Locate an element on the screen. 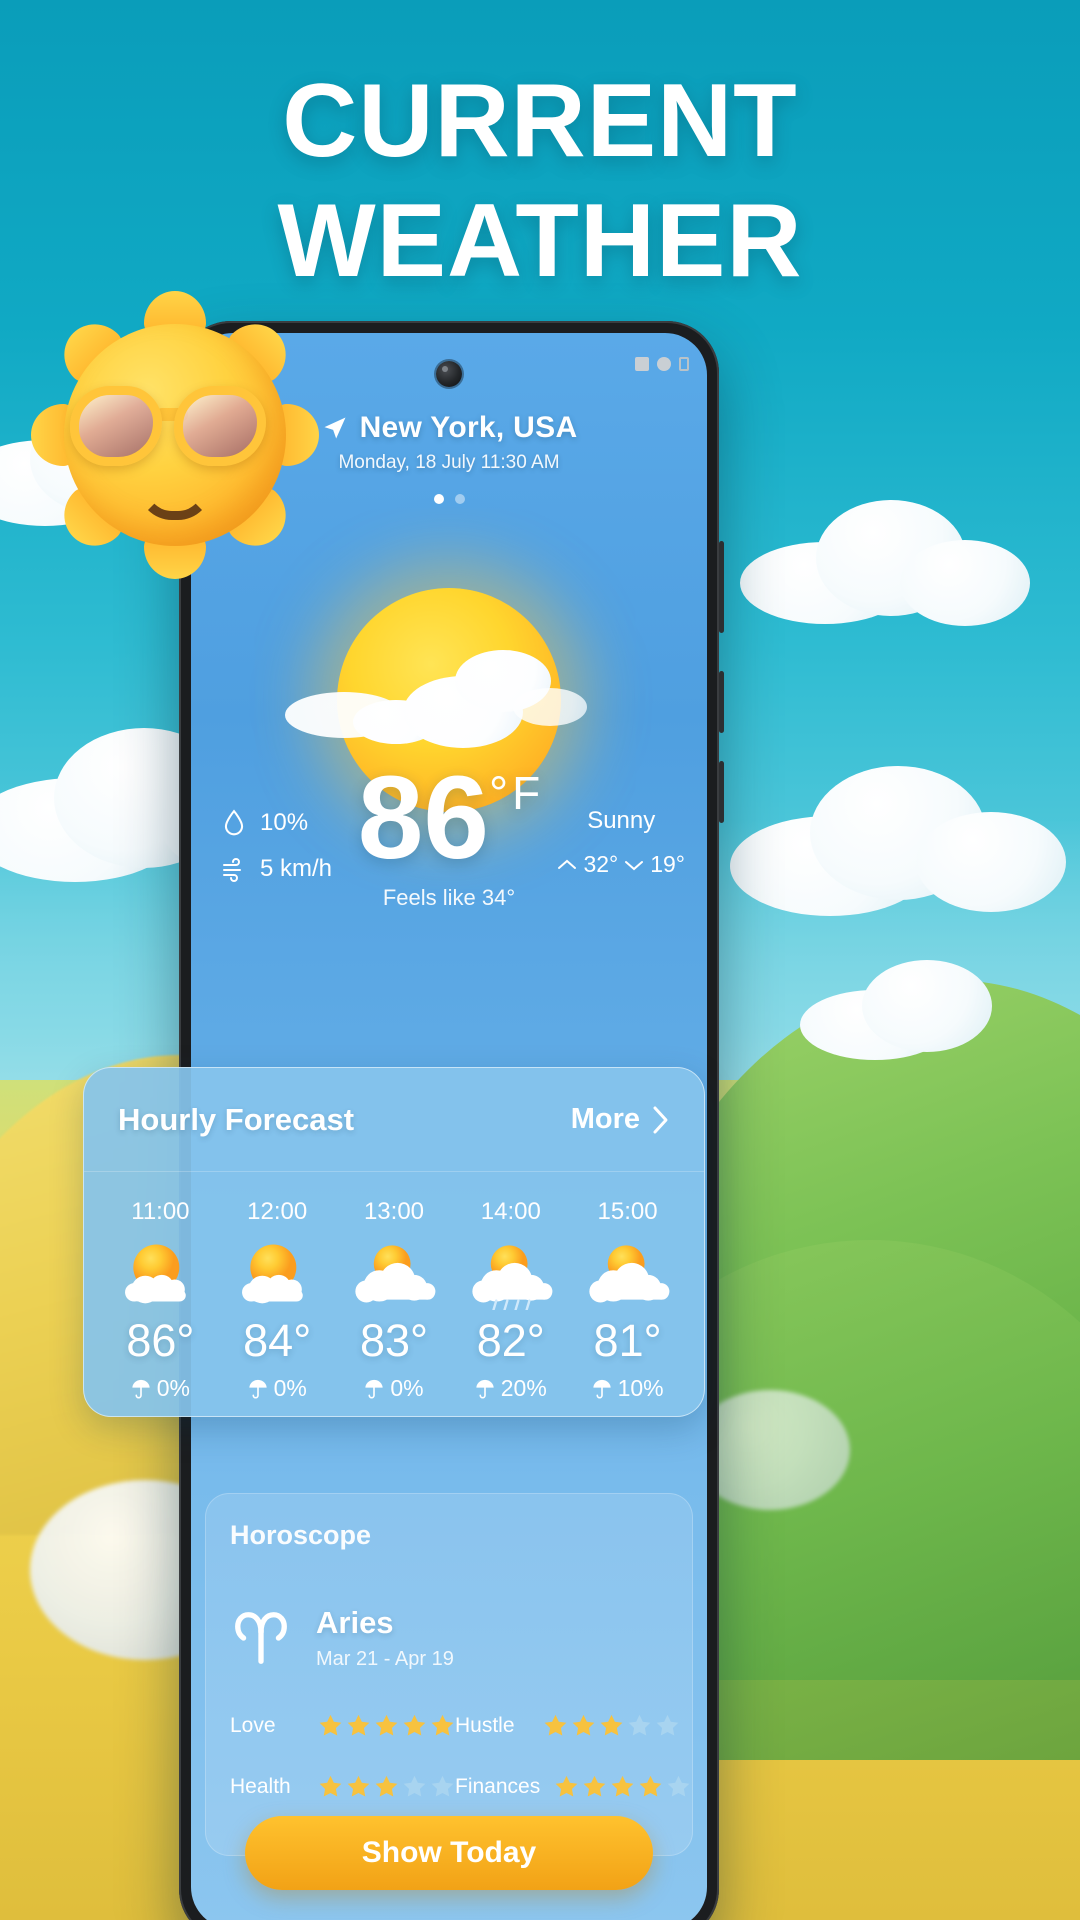  hourly-precipitation-value: 20% is located at coordinates (523, 1388).